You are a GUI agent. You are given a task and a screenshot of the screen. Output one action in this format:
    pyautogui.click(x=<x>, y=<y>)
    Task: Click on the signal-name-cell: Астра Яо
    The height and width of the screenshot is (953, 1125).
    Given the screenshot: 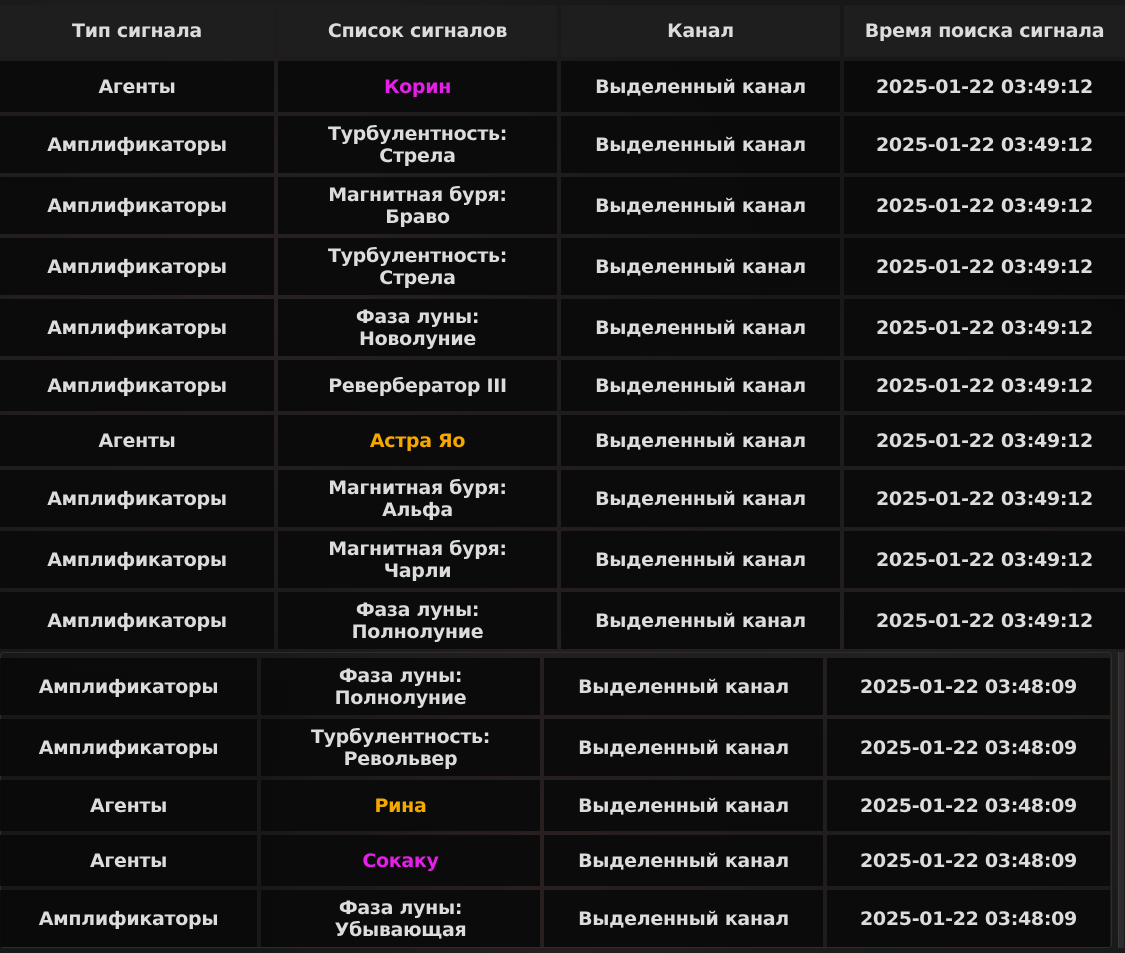 What is the action you would take?
    pyautogui.click(x=417, y=440)
    